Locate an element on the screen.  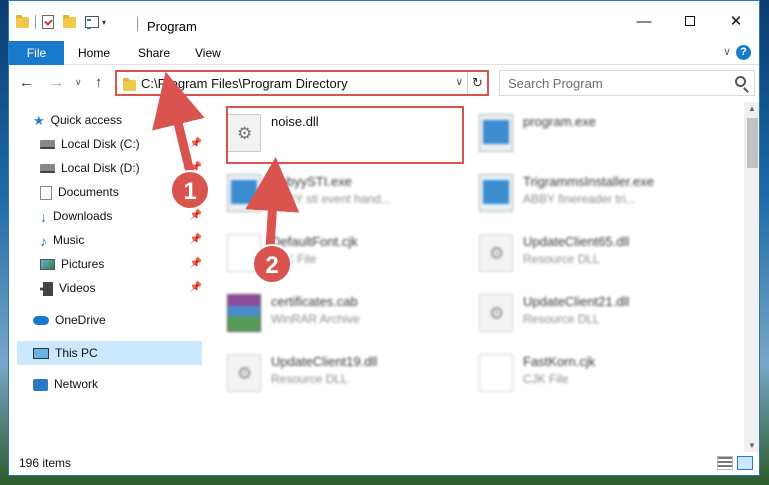
minimize-icon: — is located at coordinates (644, 21).